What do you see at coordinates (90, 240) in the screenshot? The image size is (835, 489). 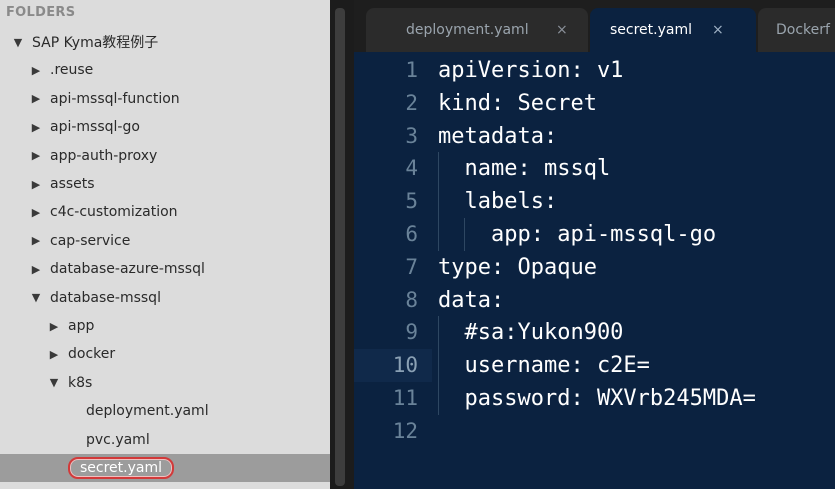 I see `tree-item-label: cap-service` at bounding box center [90, 240].